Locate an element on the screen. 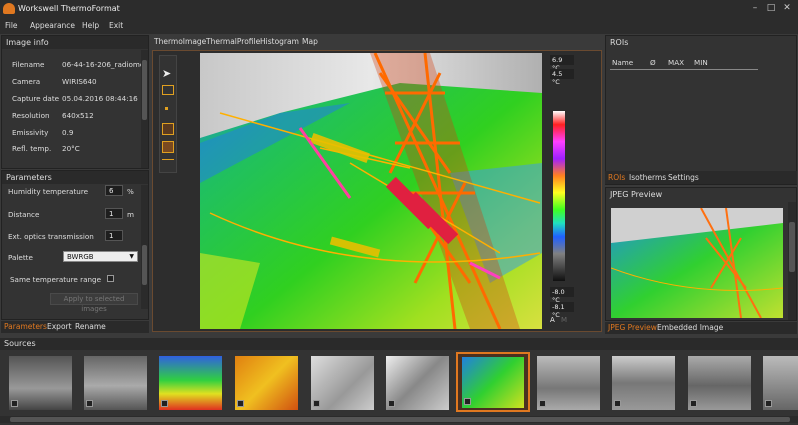 This screenshot has width=798, height=425. pointer-icon: ➤ is located at coordinates (166, 73).